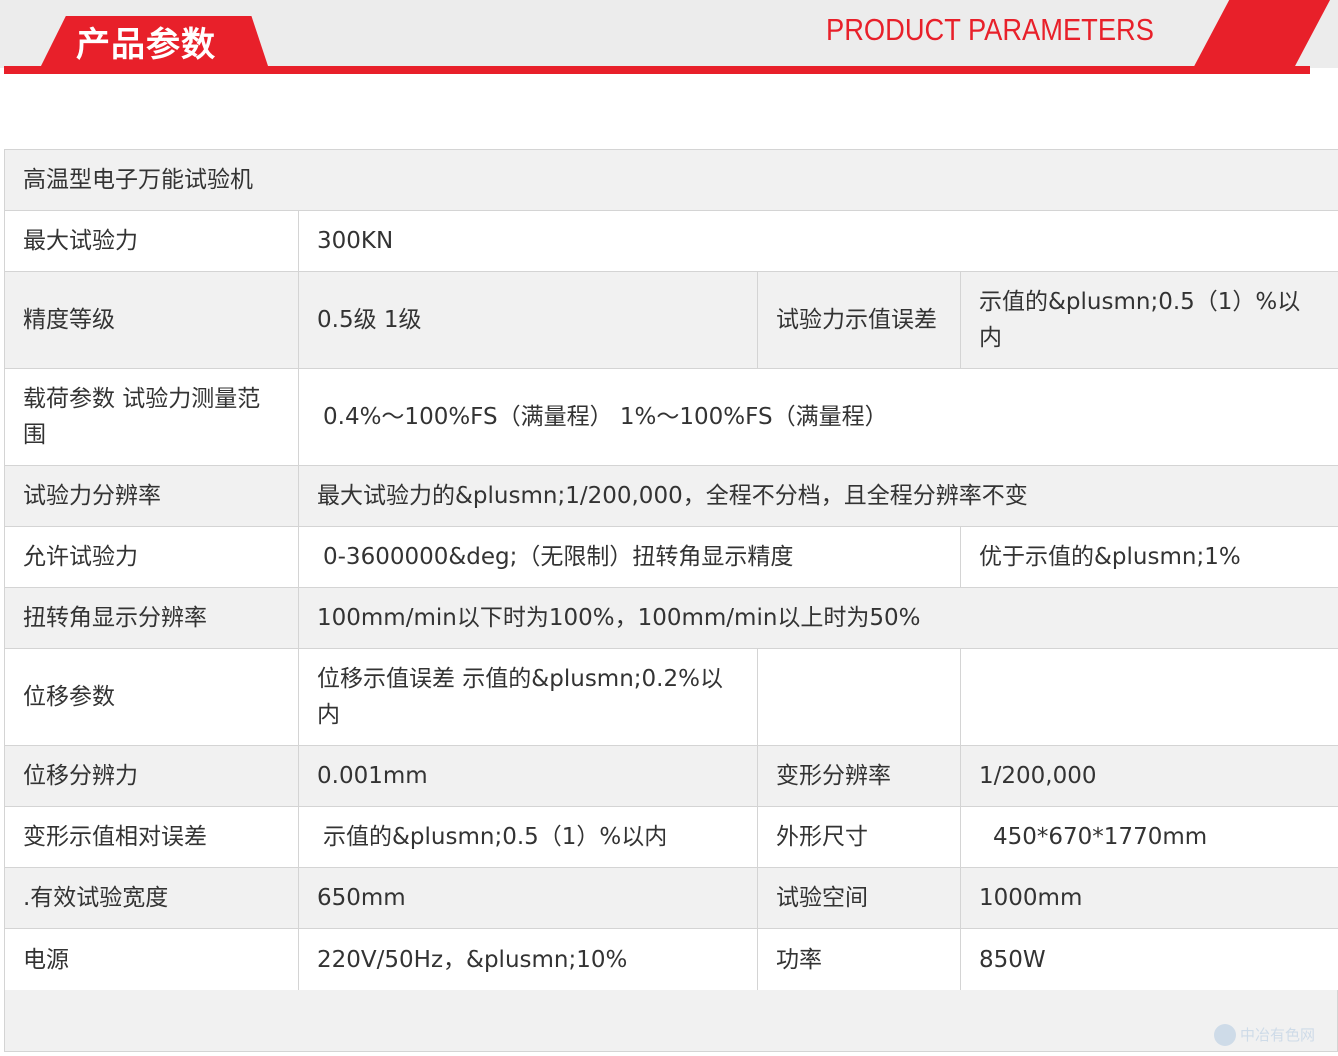 The height and width of the screenshot is (1056, 1338). Describe the element at coordinates (151, 496) in the screenshot. I see `param-label: 试验力分辨率` at that location.